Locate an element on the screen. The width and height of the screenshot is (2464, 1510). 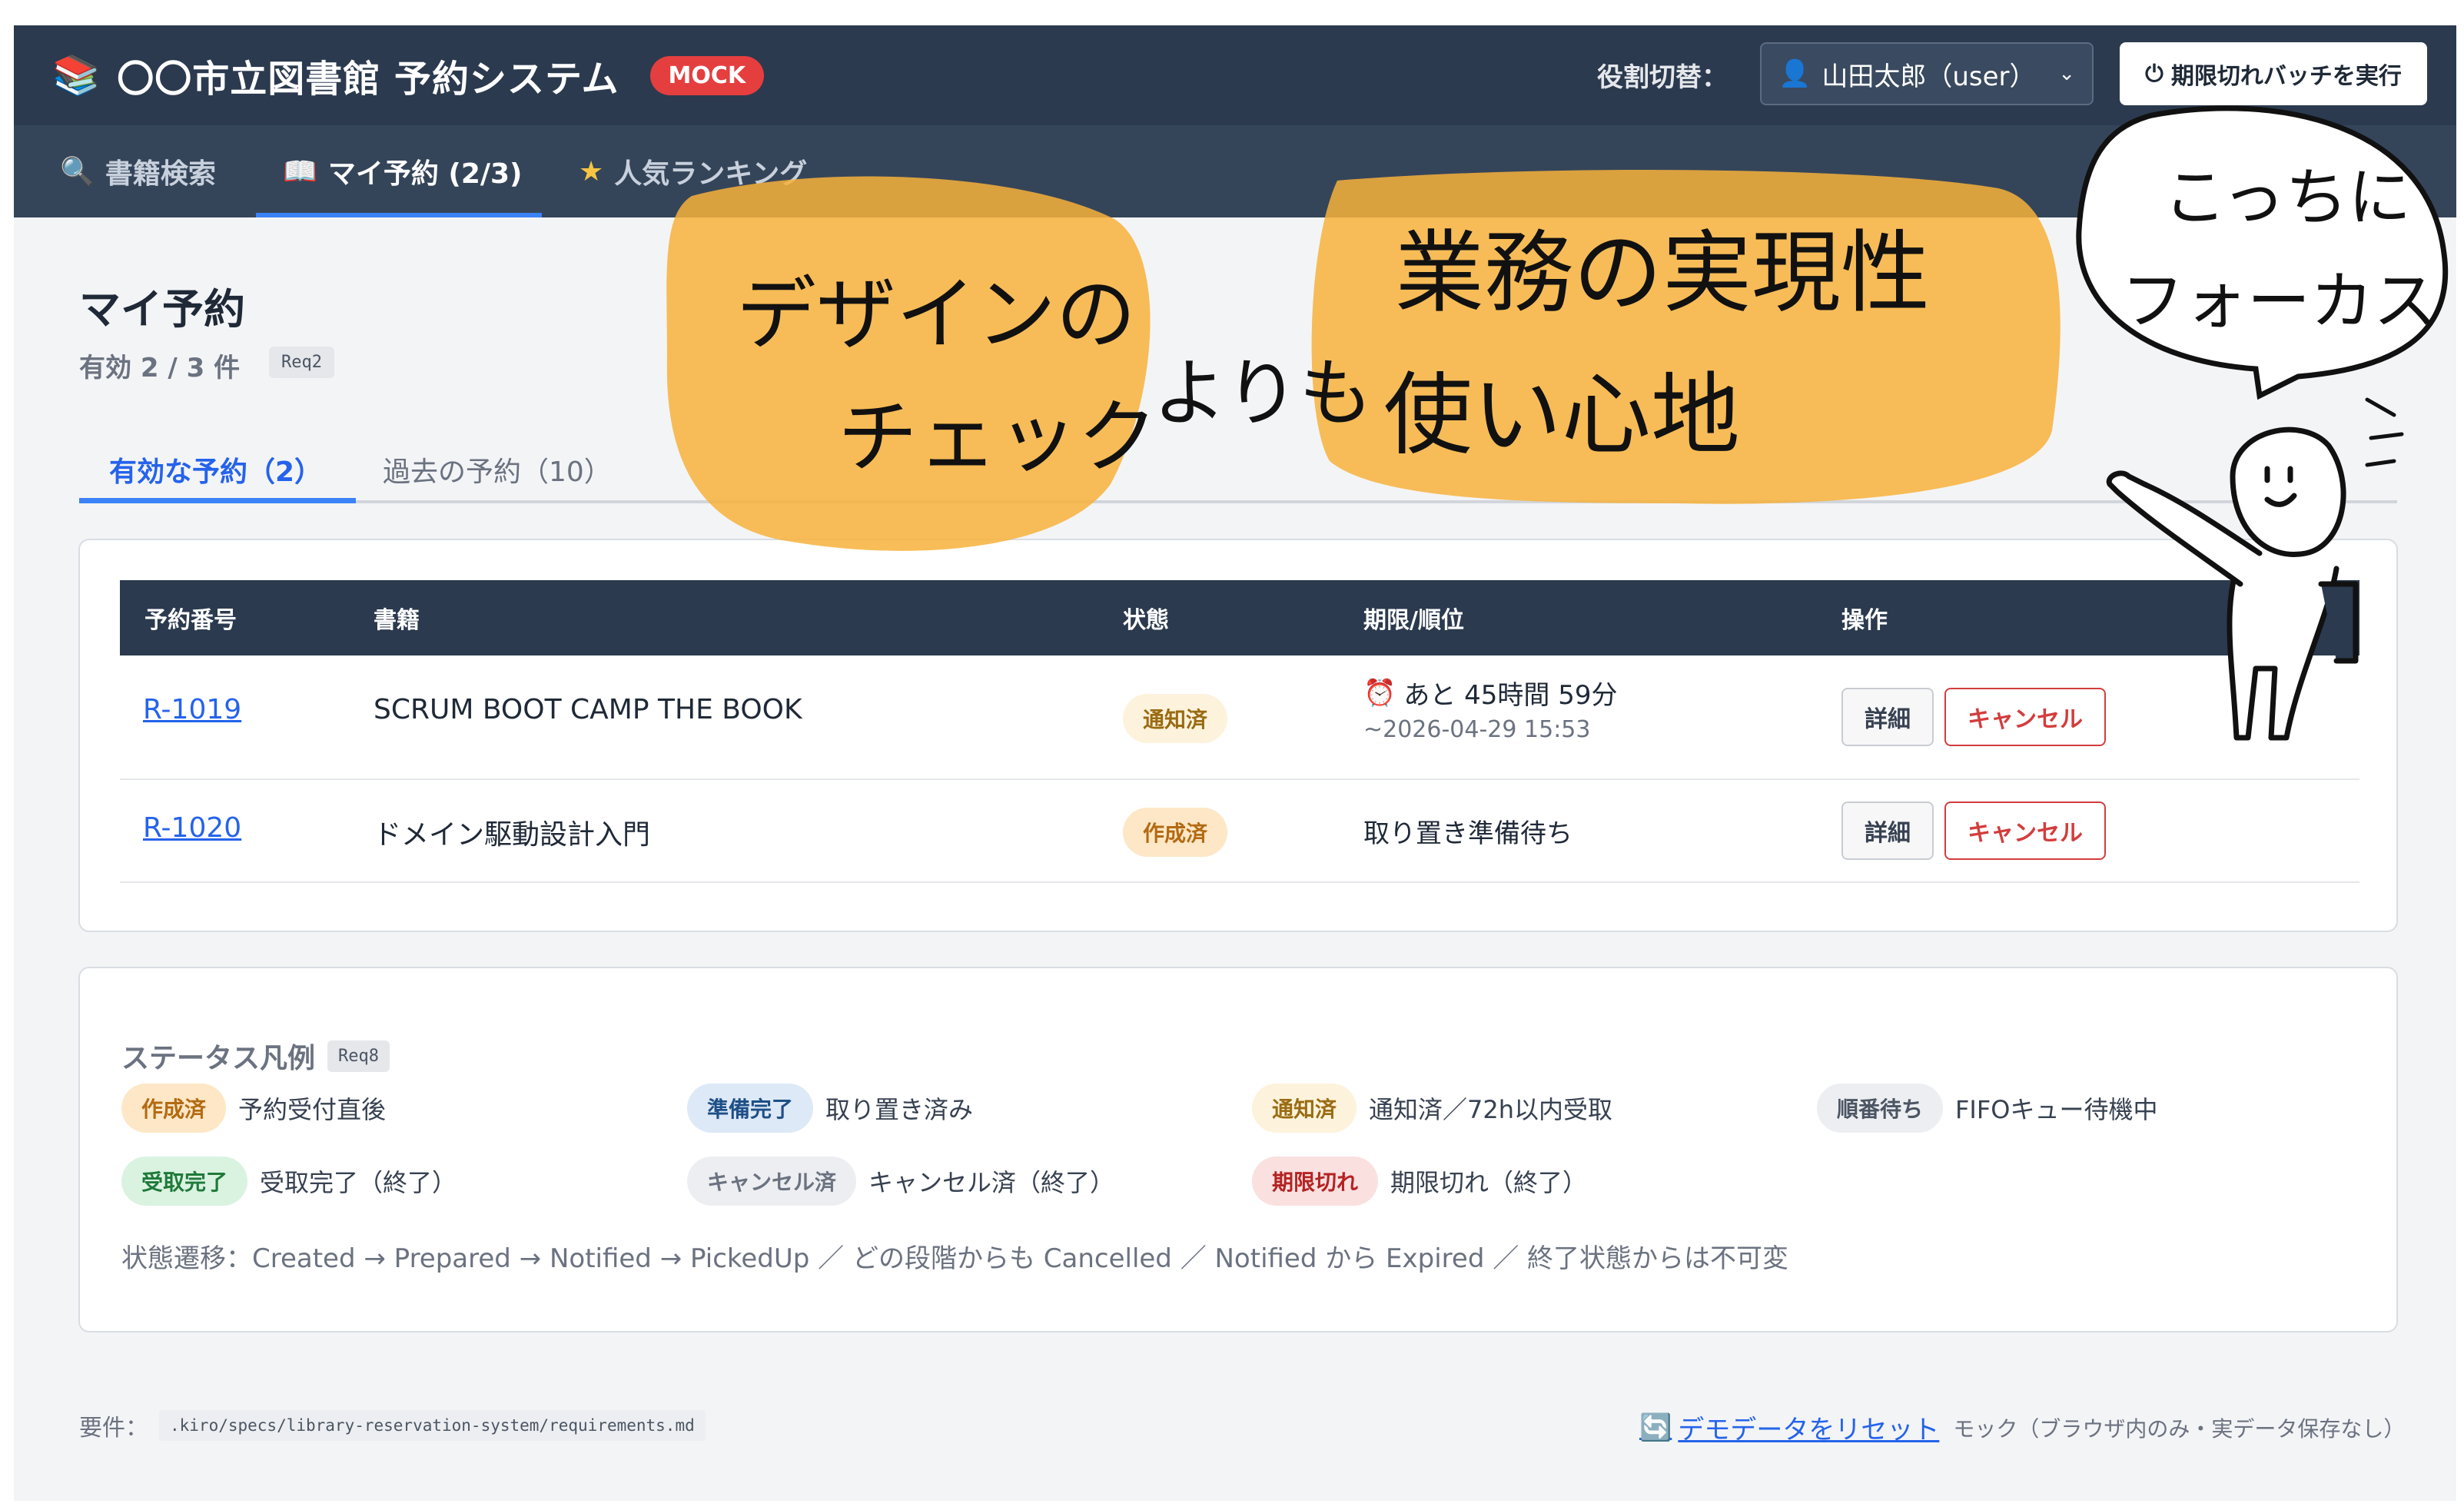
legend-item: 受取完了 受取完了（終了） is located at coordinates (289, 1182).